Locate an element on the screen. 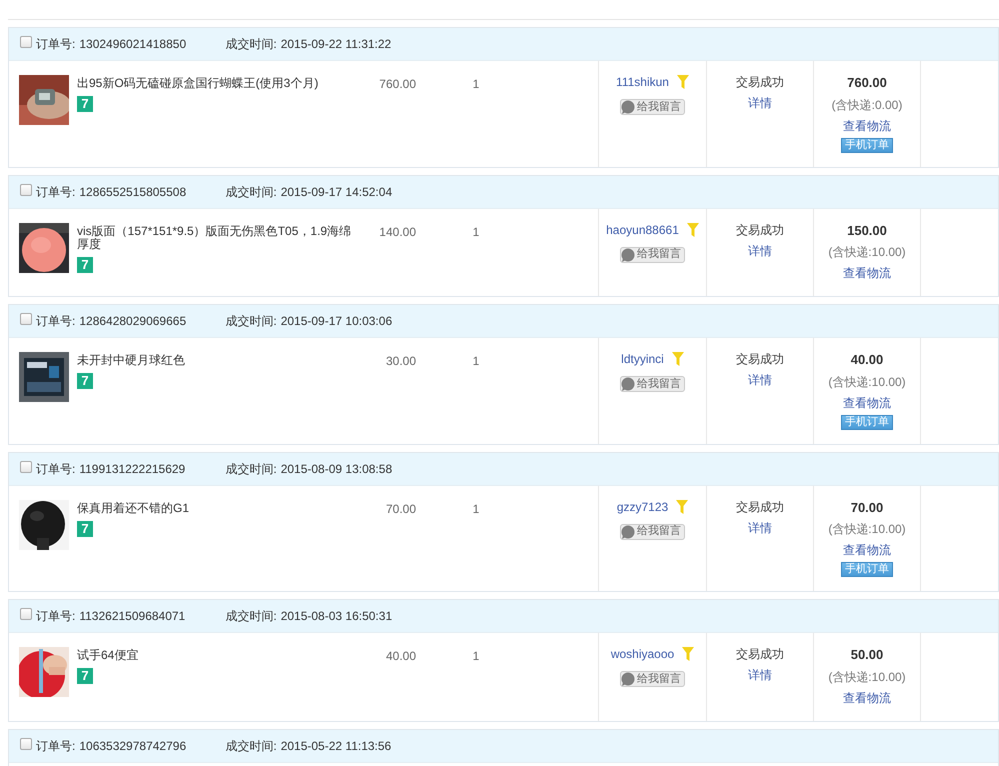 The image size is (999, 766). paid-amount: 150.00 is located at coordinates (867, 231).